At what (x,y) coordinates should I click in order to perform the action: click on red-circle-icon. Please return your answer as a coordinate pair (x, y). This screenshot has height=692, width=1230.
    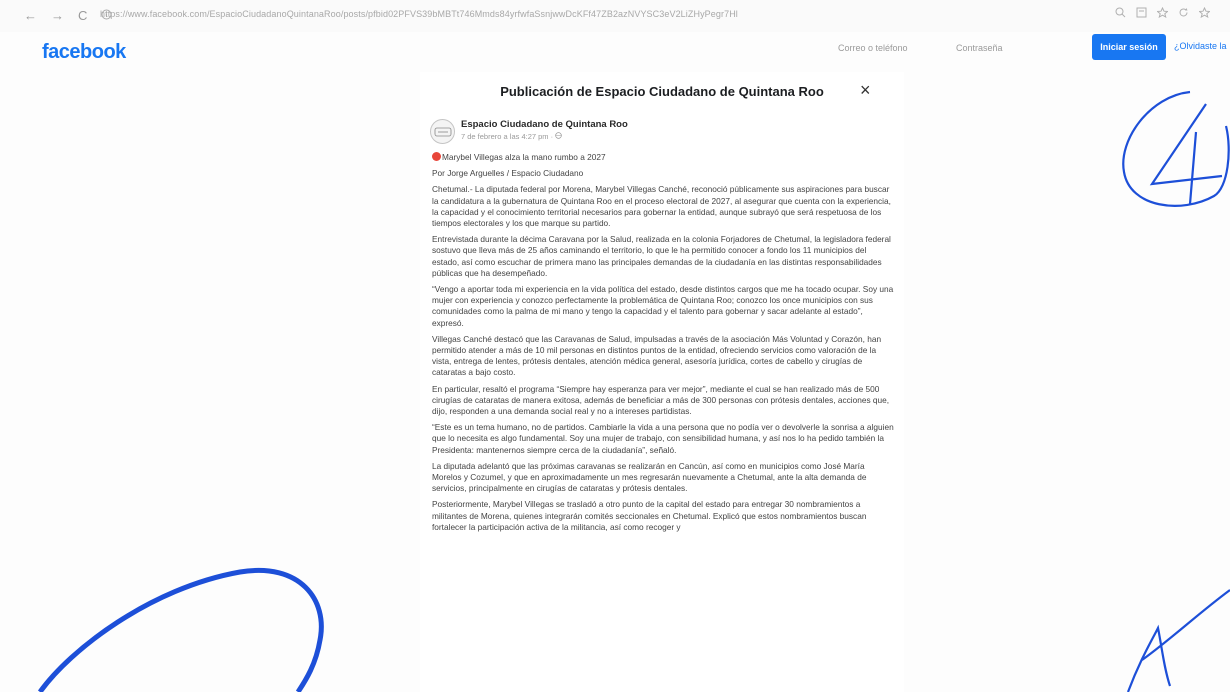
    Looking at the image, I should click on (436, 156).